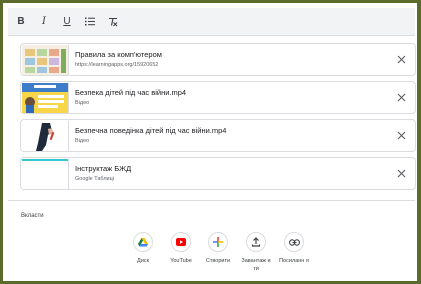 This screenshot has width=421, height=284. Describe the element at coordinates (45, 60) in the screenshot. I see `app-grid-thumbnail` at that location.